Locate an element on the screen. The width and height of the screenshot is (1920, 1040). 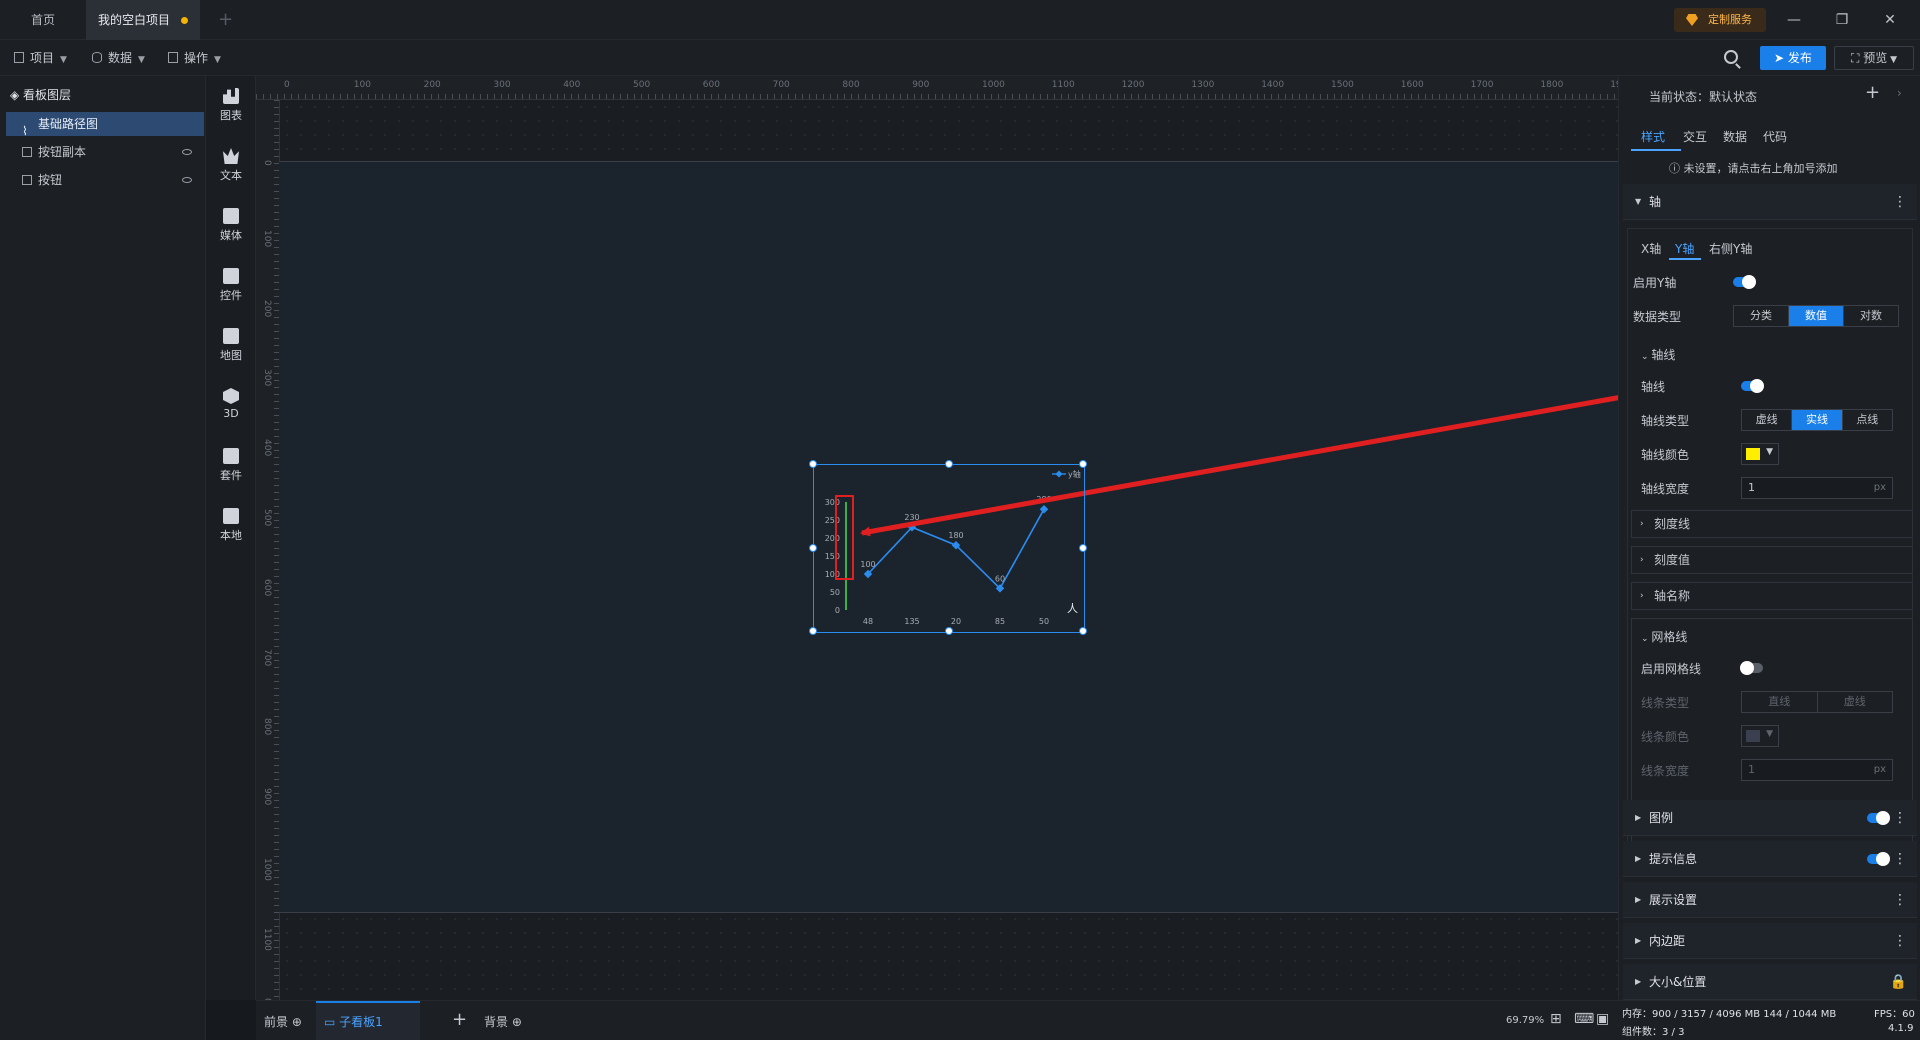
axisline-width-input: 1 px is located at coordinates (1817, 488).